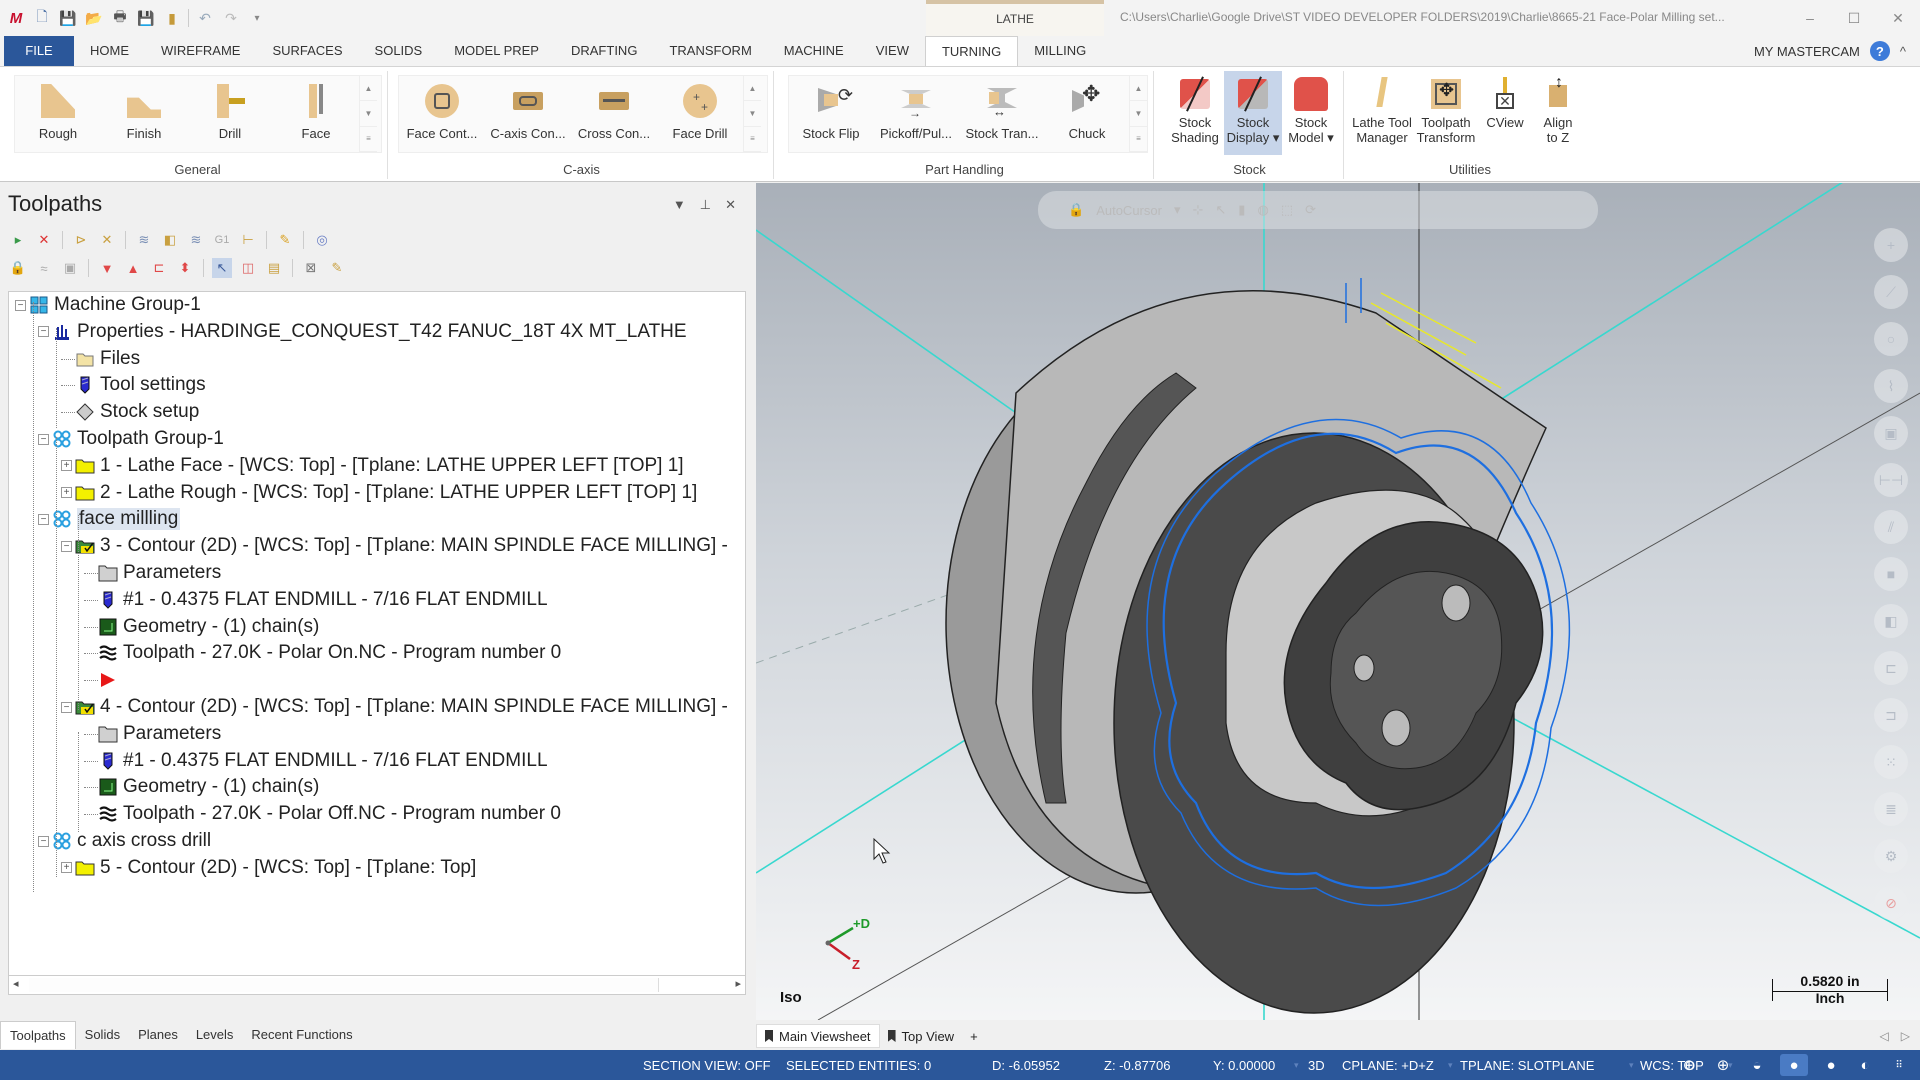 The image size is (1920, 1080). Describe the element at coordinates (710, 51) in the screenshot. I see `tab-transform: TRANSFORM` at that location.